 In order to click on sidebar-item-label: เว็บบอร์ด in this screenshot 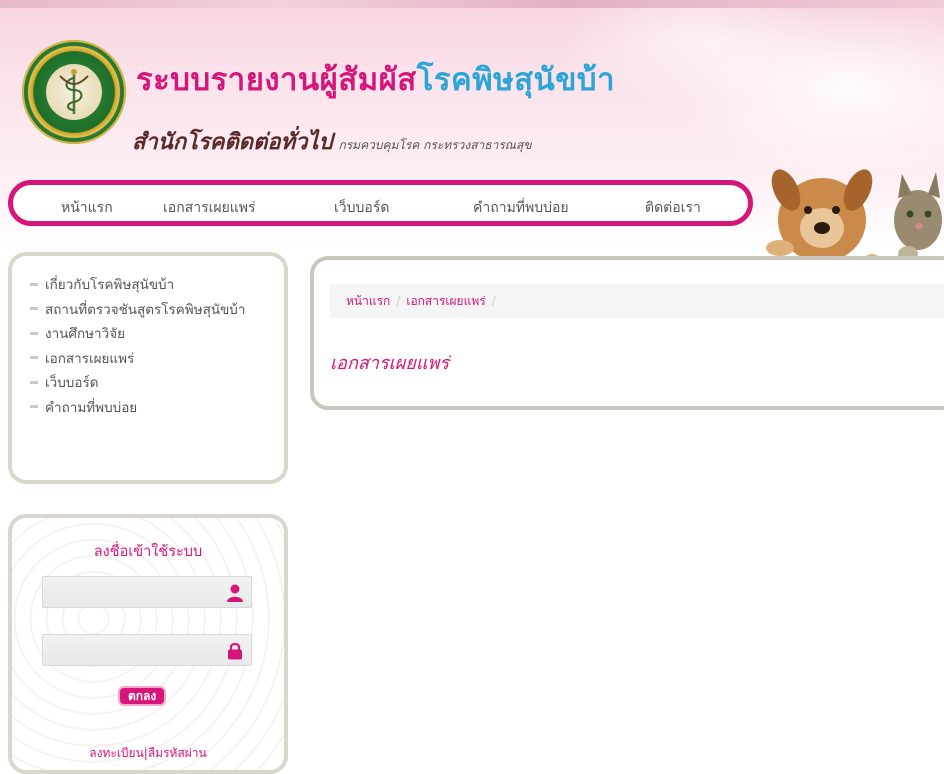, I will do `click(72, 383)`.